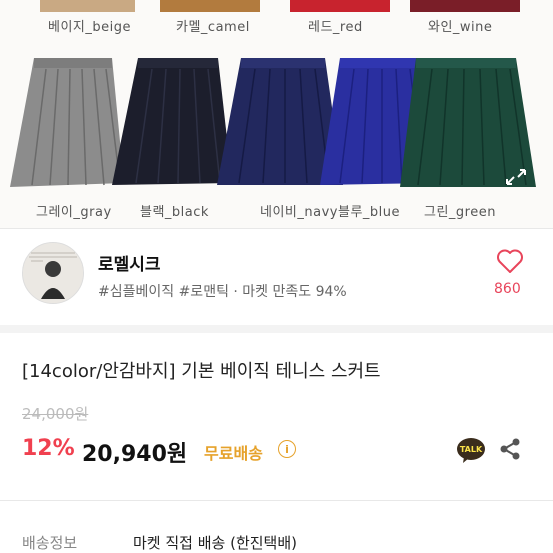 The height and width of the screenshot is (553, 553). Describe the element at coordinates (201, 371) in the screenshot. I see `product-title: [14color/안감바지] 기본 베이직 테니스 스커트` at that location.